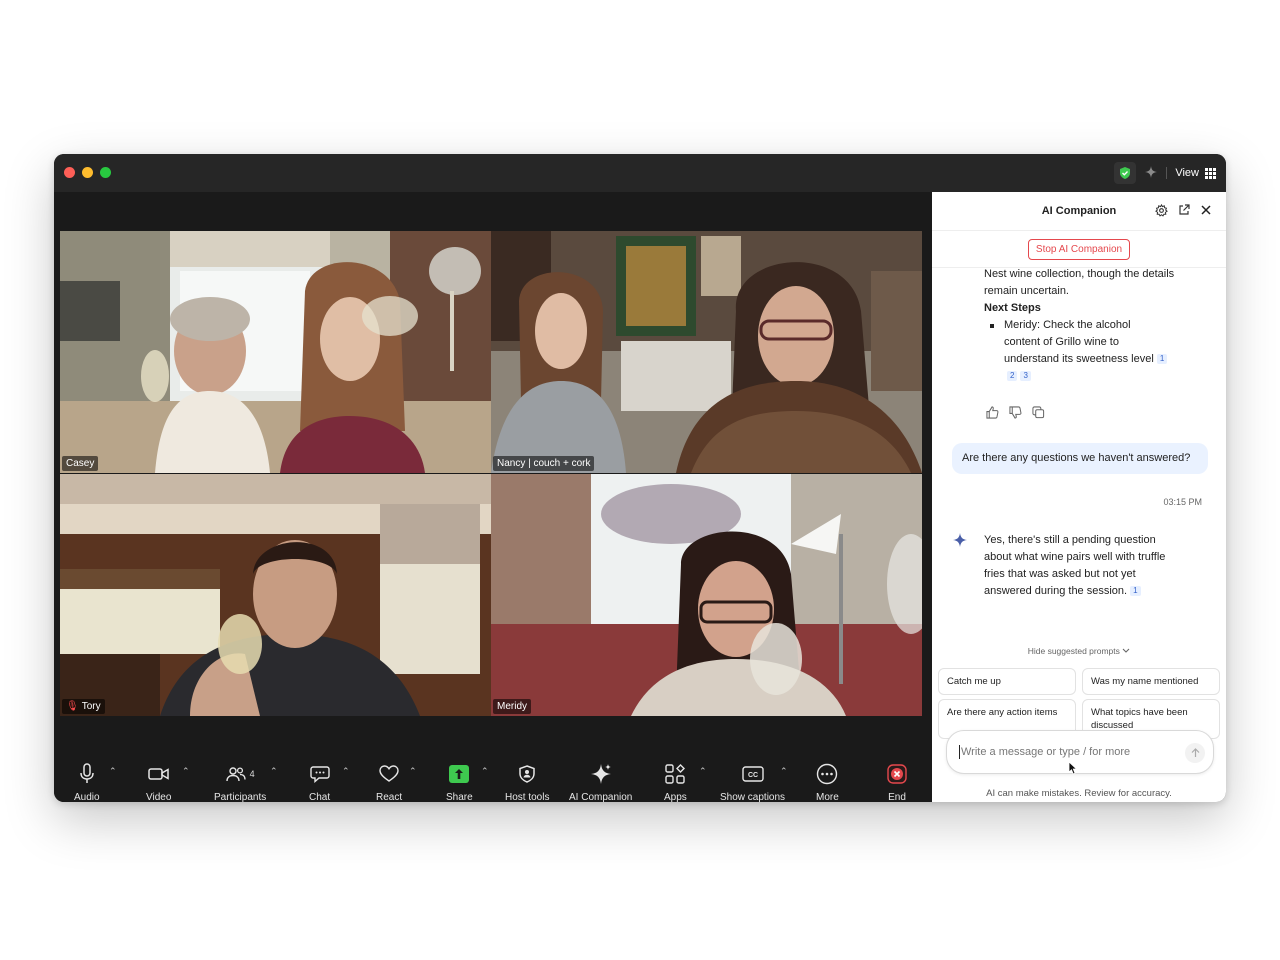 The width and height of the screenshot is (1280, 960). I want to click on host-shield-icon, so click(527, 774).